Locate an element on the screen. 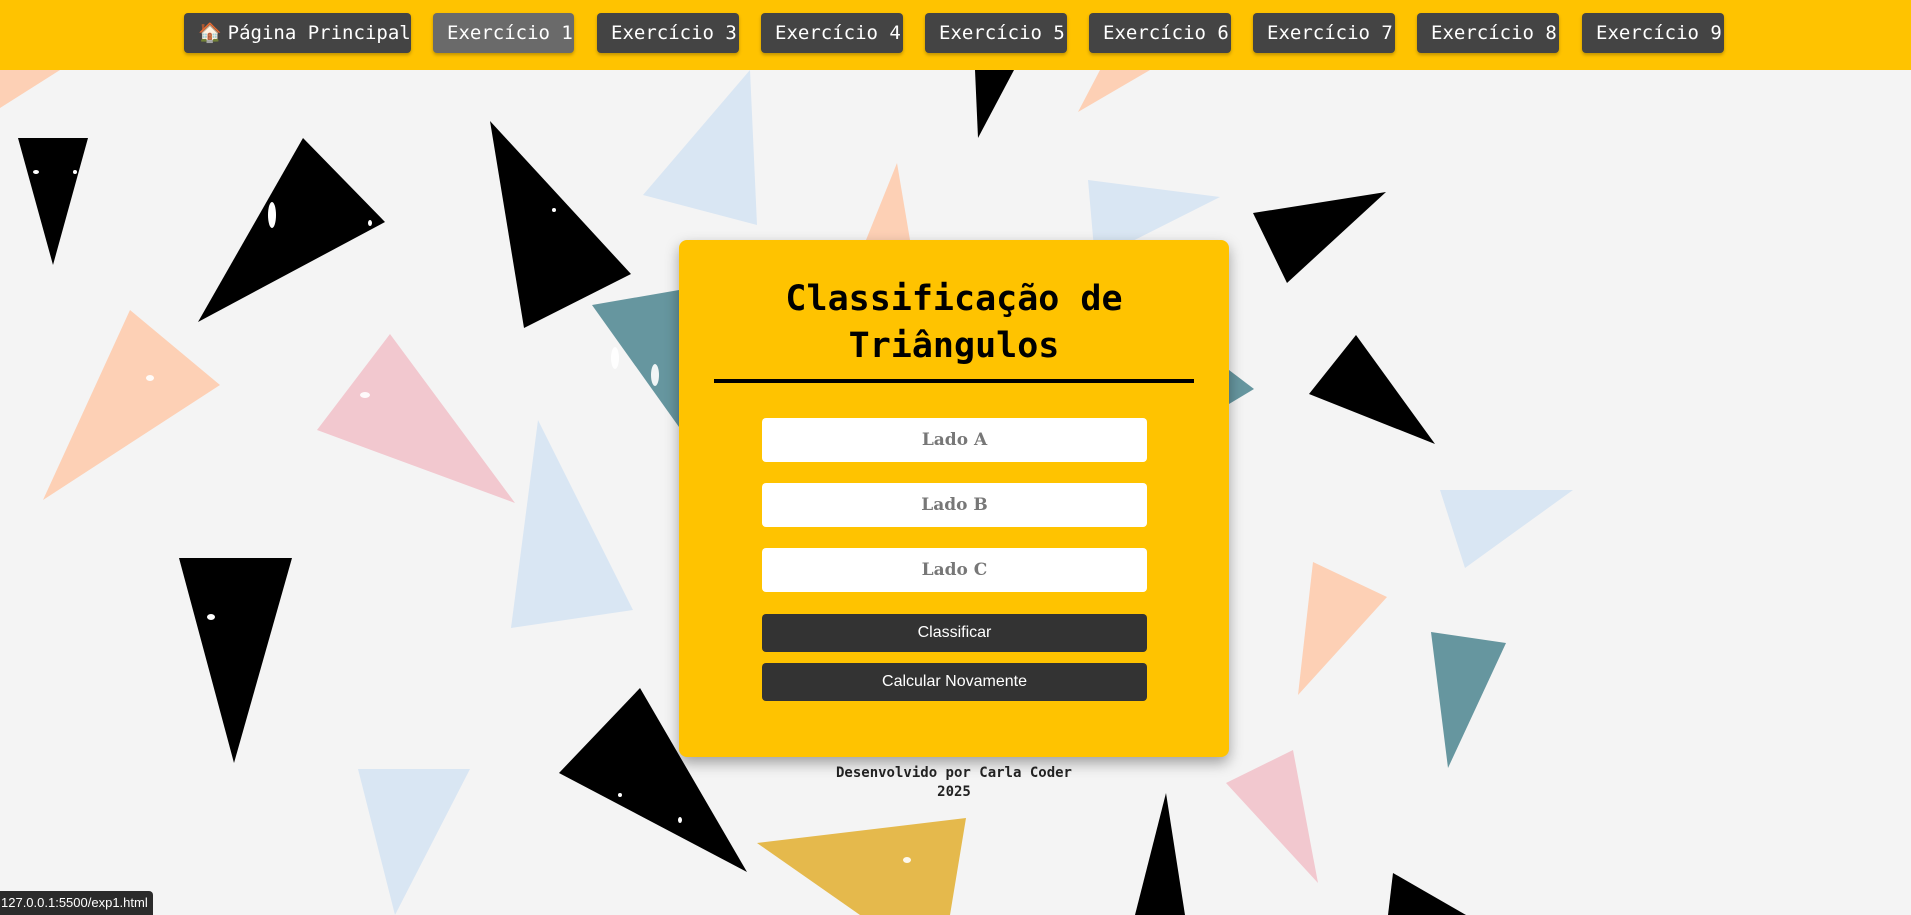 The image size is (1911, 915). footer-year: 2025 is located at coordinates (954, 792).